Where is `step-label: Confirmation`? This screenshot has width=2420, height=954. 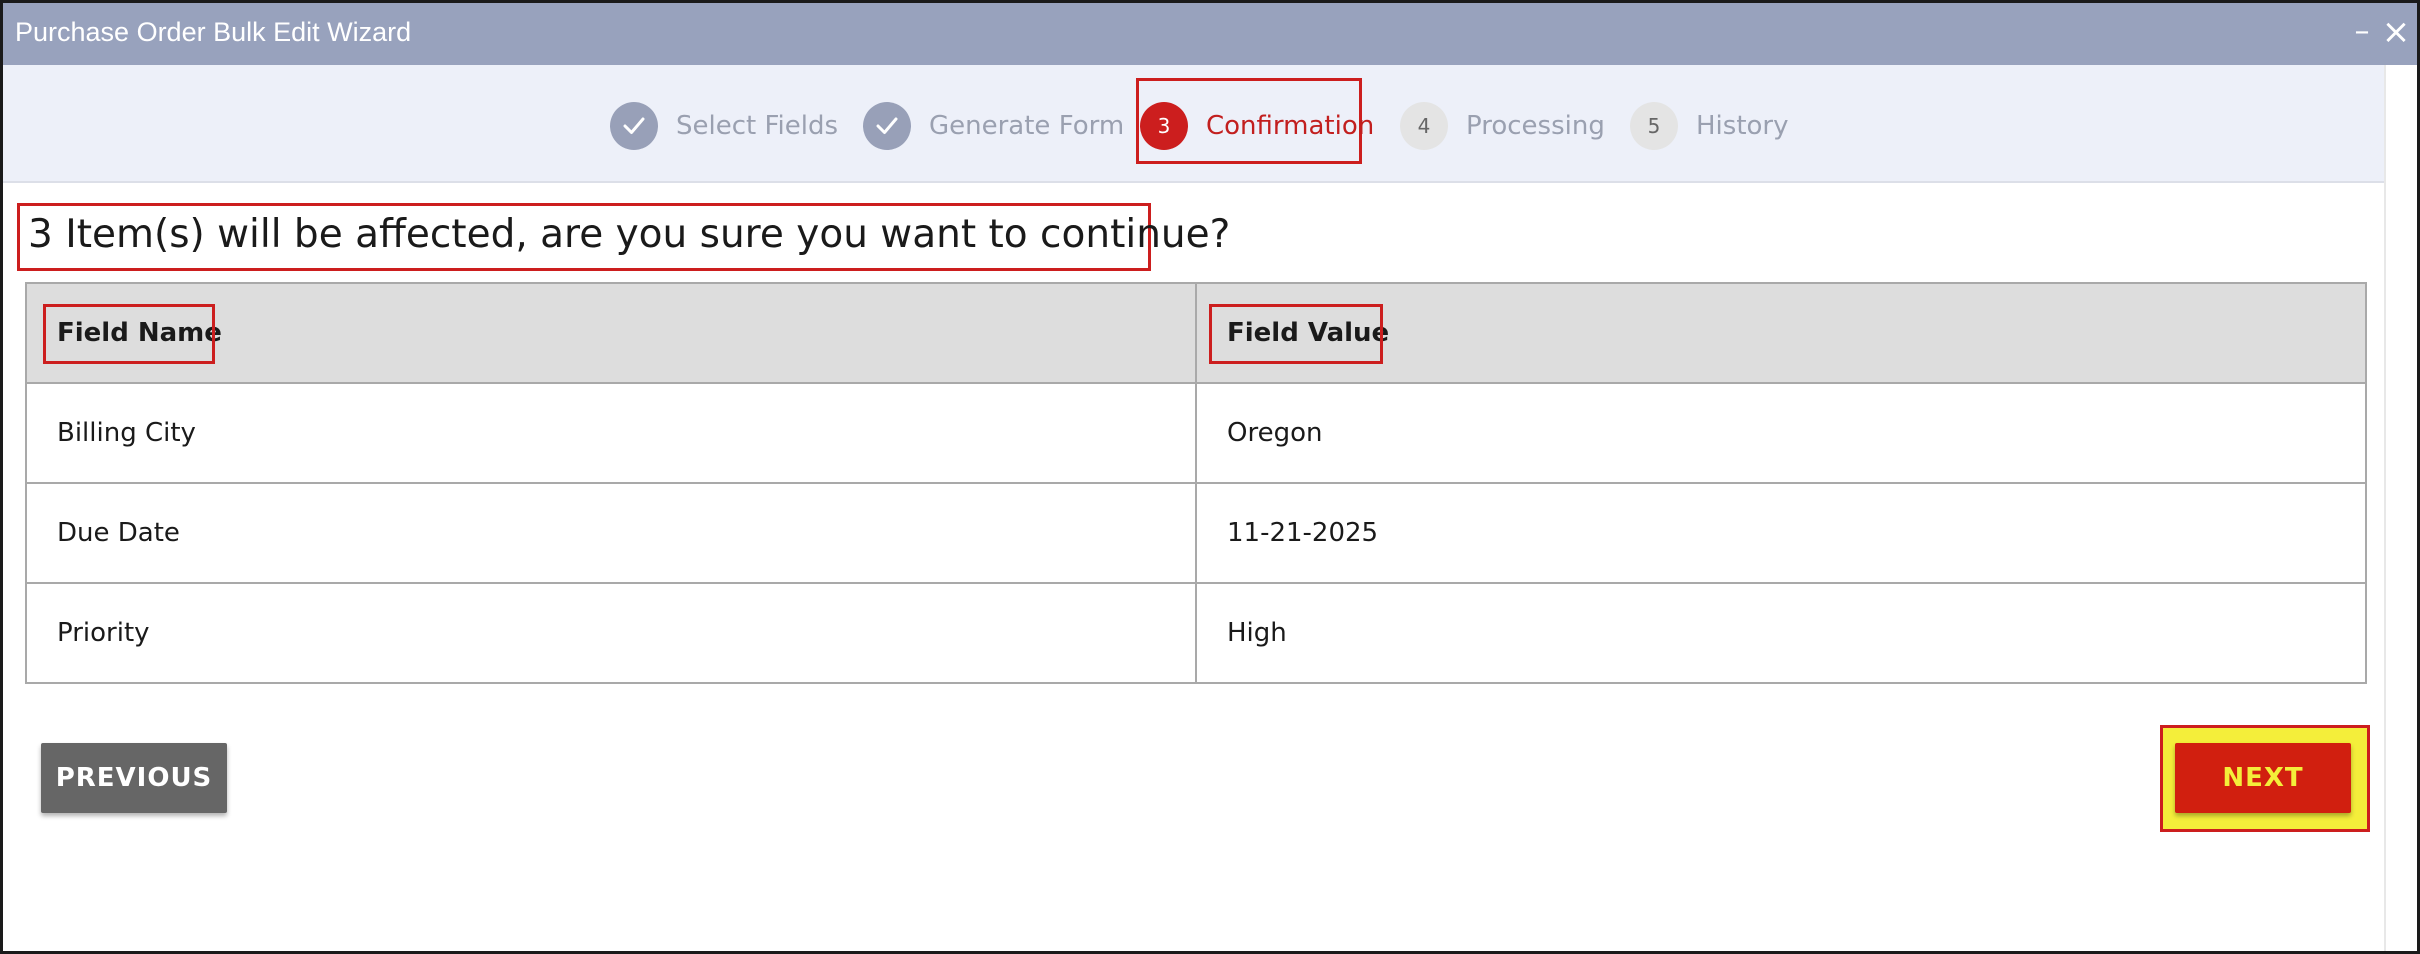
step-label: Confirmation is located at coordinates (1290, 126).